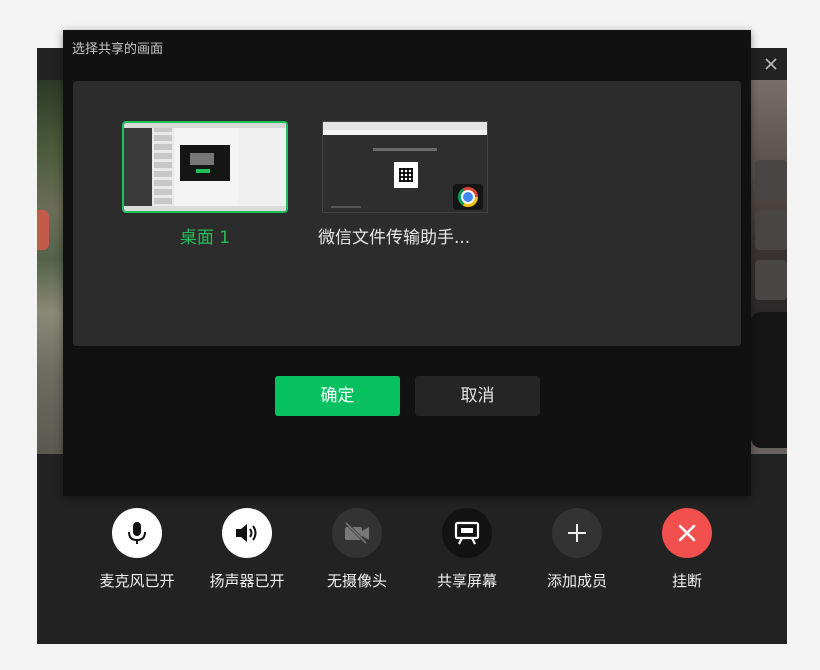  What do you see at coordinates (686, 581) in the screenshot?
I see `toolbar-label: 挂断` at bounding box center [686, 581].